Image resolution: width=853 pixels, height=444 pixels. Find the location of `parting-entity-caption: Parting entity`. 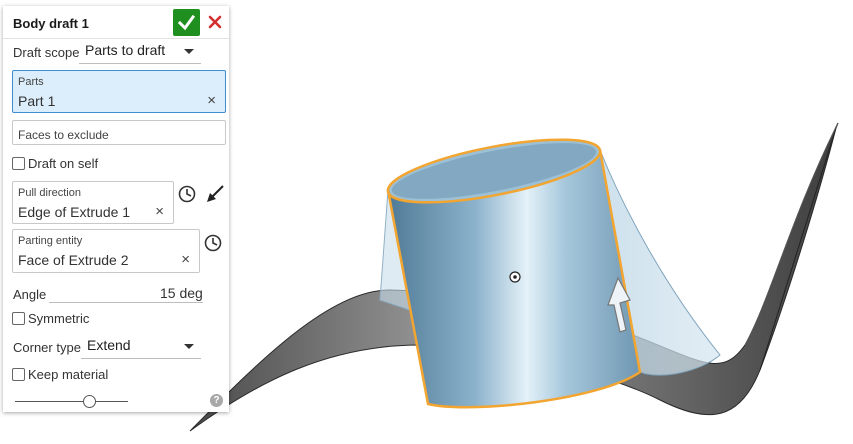

parting-entity-caption: Parting entity is located at coordinates (50, 241).